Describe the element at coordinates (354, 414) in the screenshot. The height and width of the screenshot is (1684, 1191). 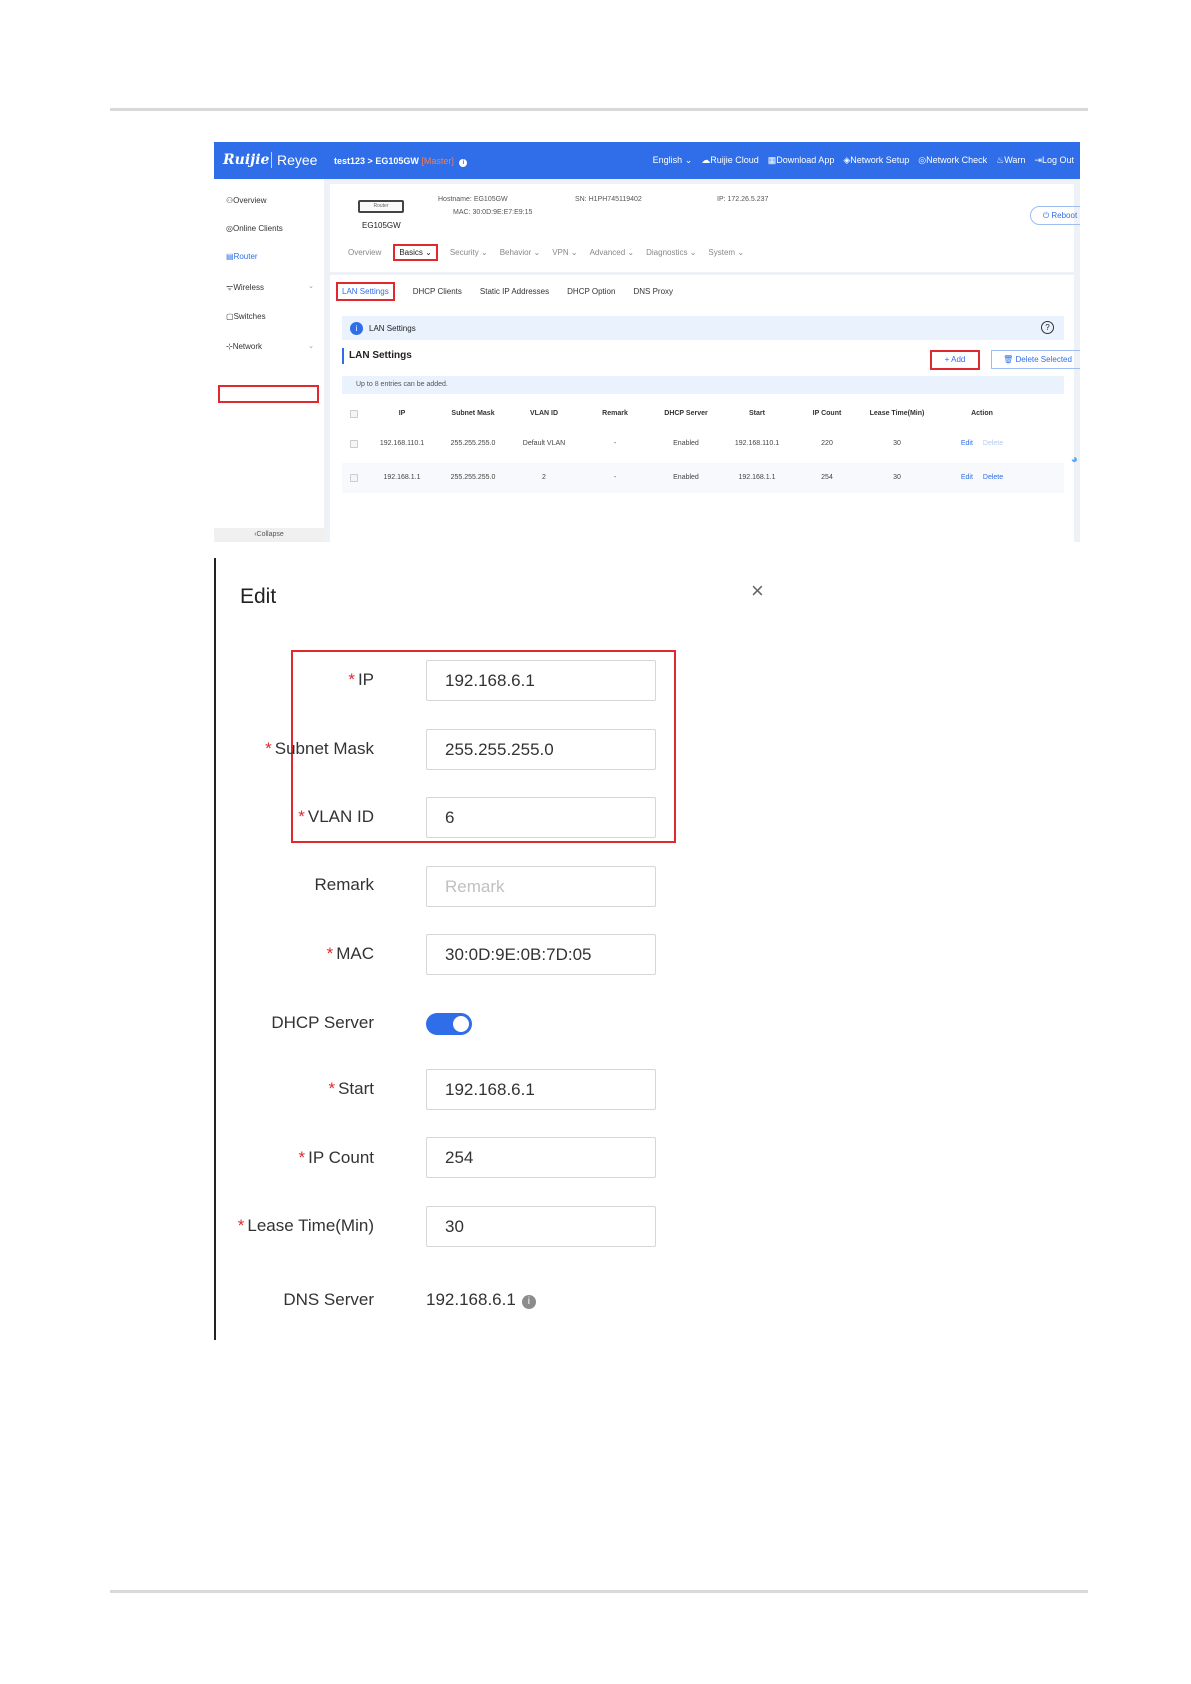
I see `select-all-checkbox` at that location.